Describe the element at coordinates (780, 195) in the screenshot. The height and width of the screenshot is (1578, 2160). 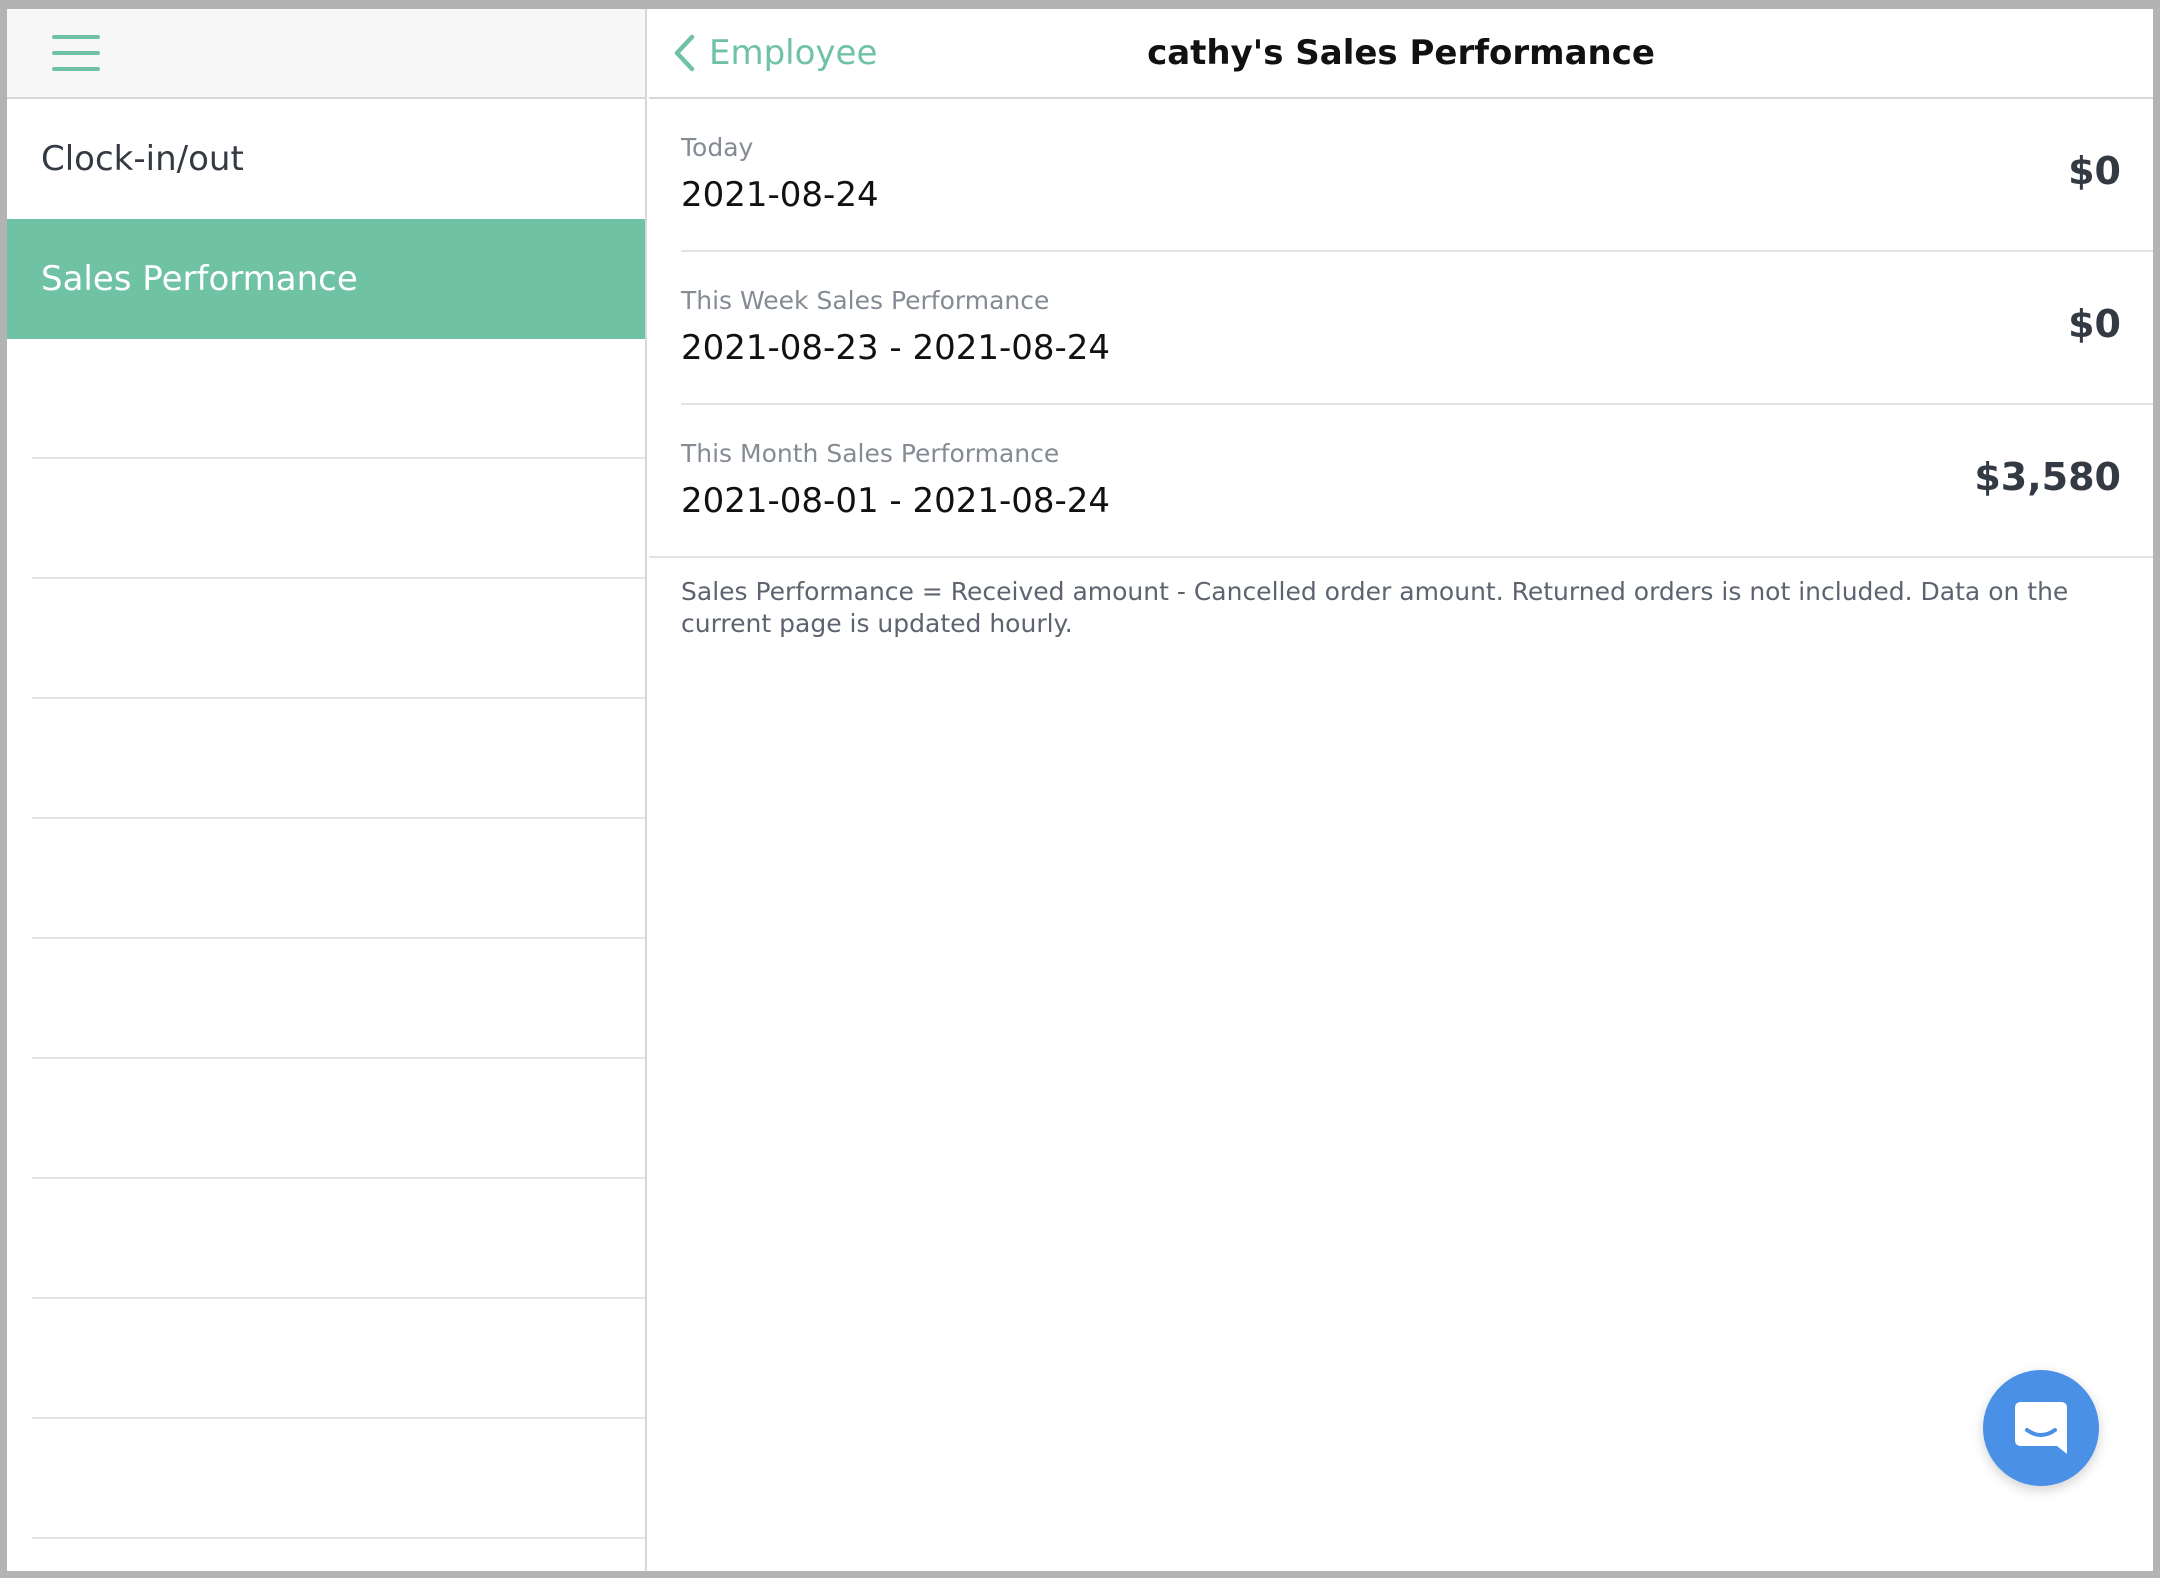
I see `performance-date-range: 2021-08-24` at that location.